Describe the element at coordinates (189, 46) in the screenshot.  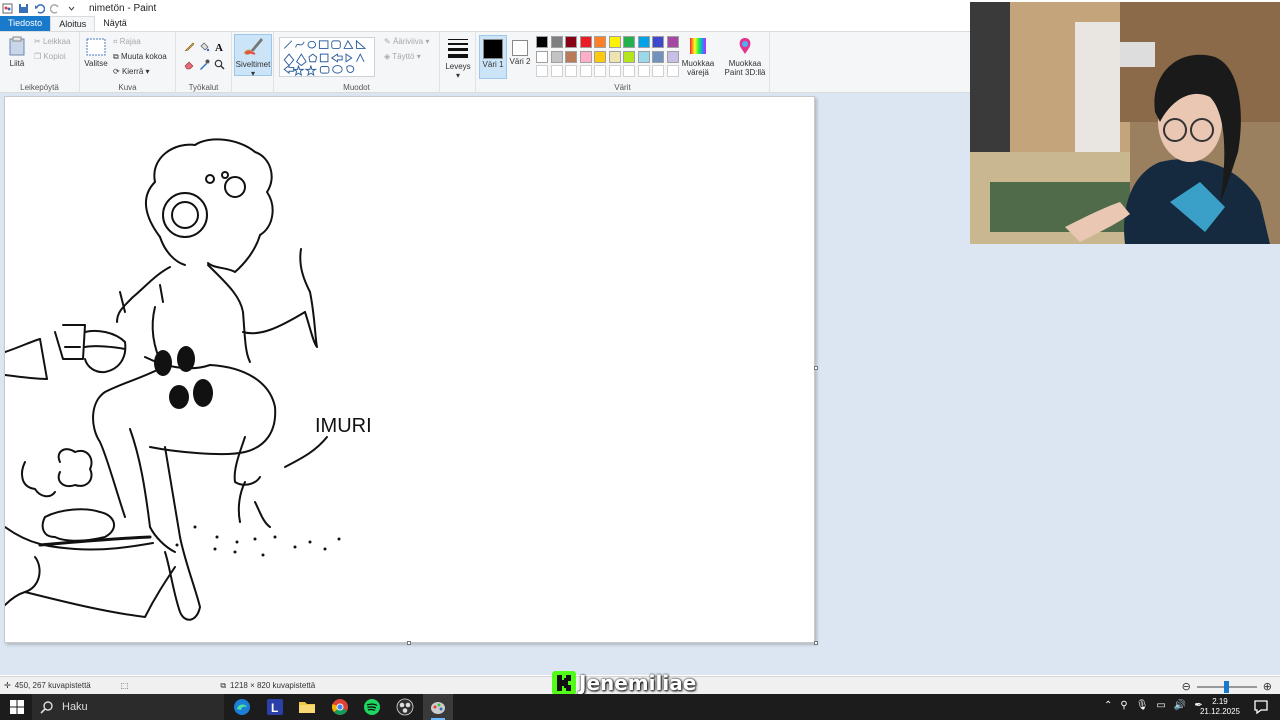
I see `pencil-icon` at that location.